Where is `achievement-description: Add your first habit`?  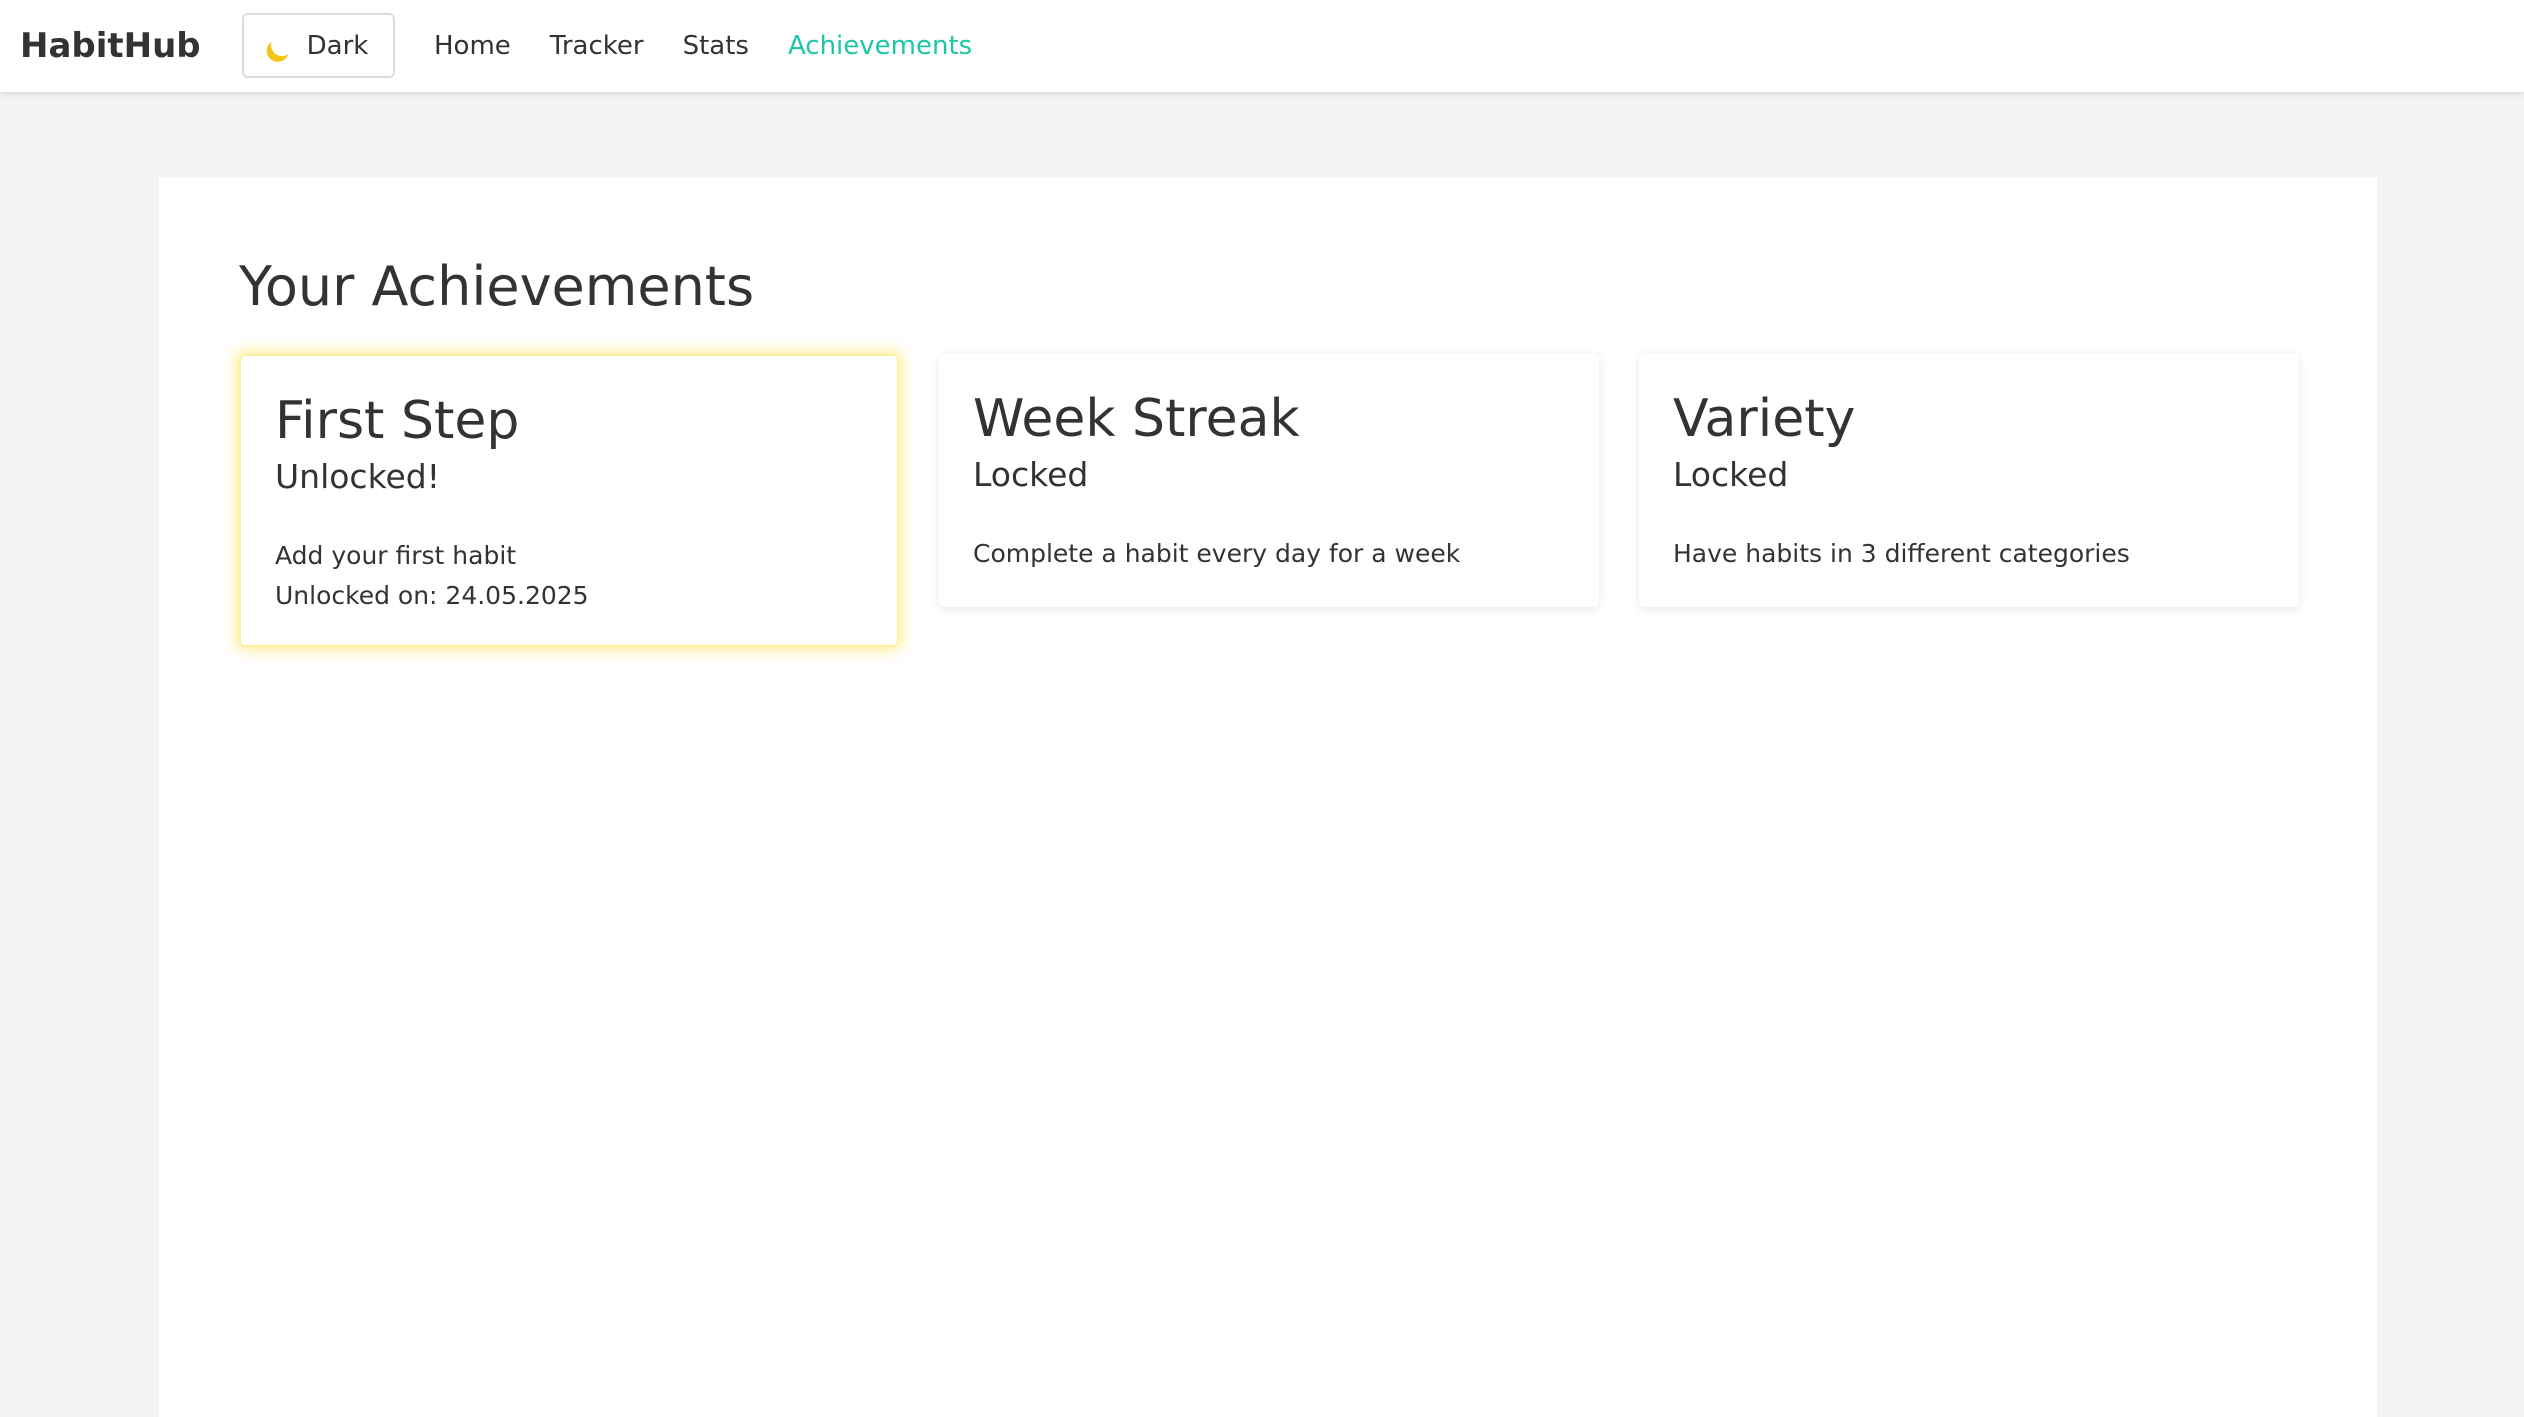 achievement-description: Add your first habit is located at coordinates (396, 555).